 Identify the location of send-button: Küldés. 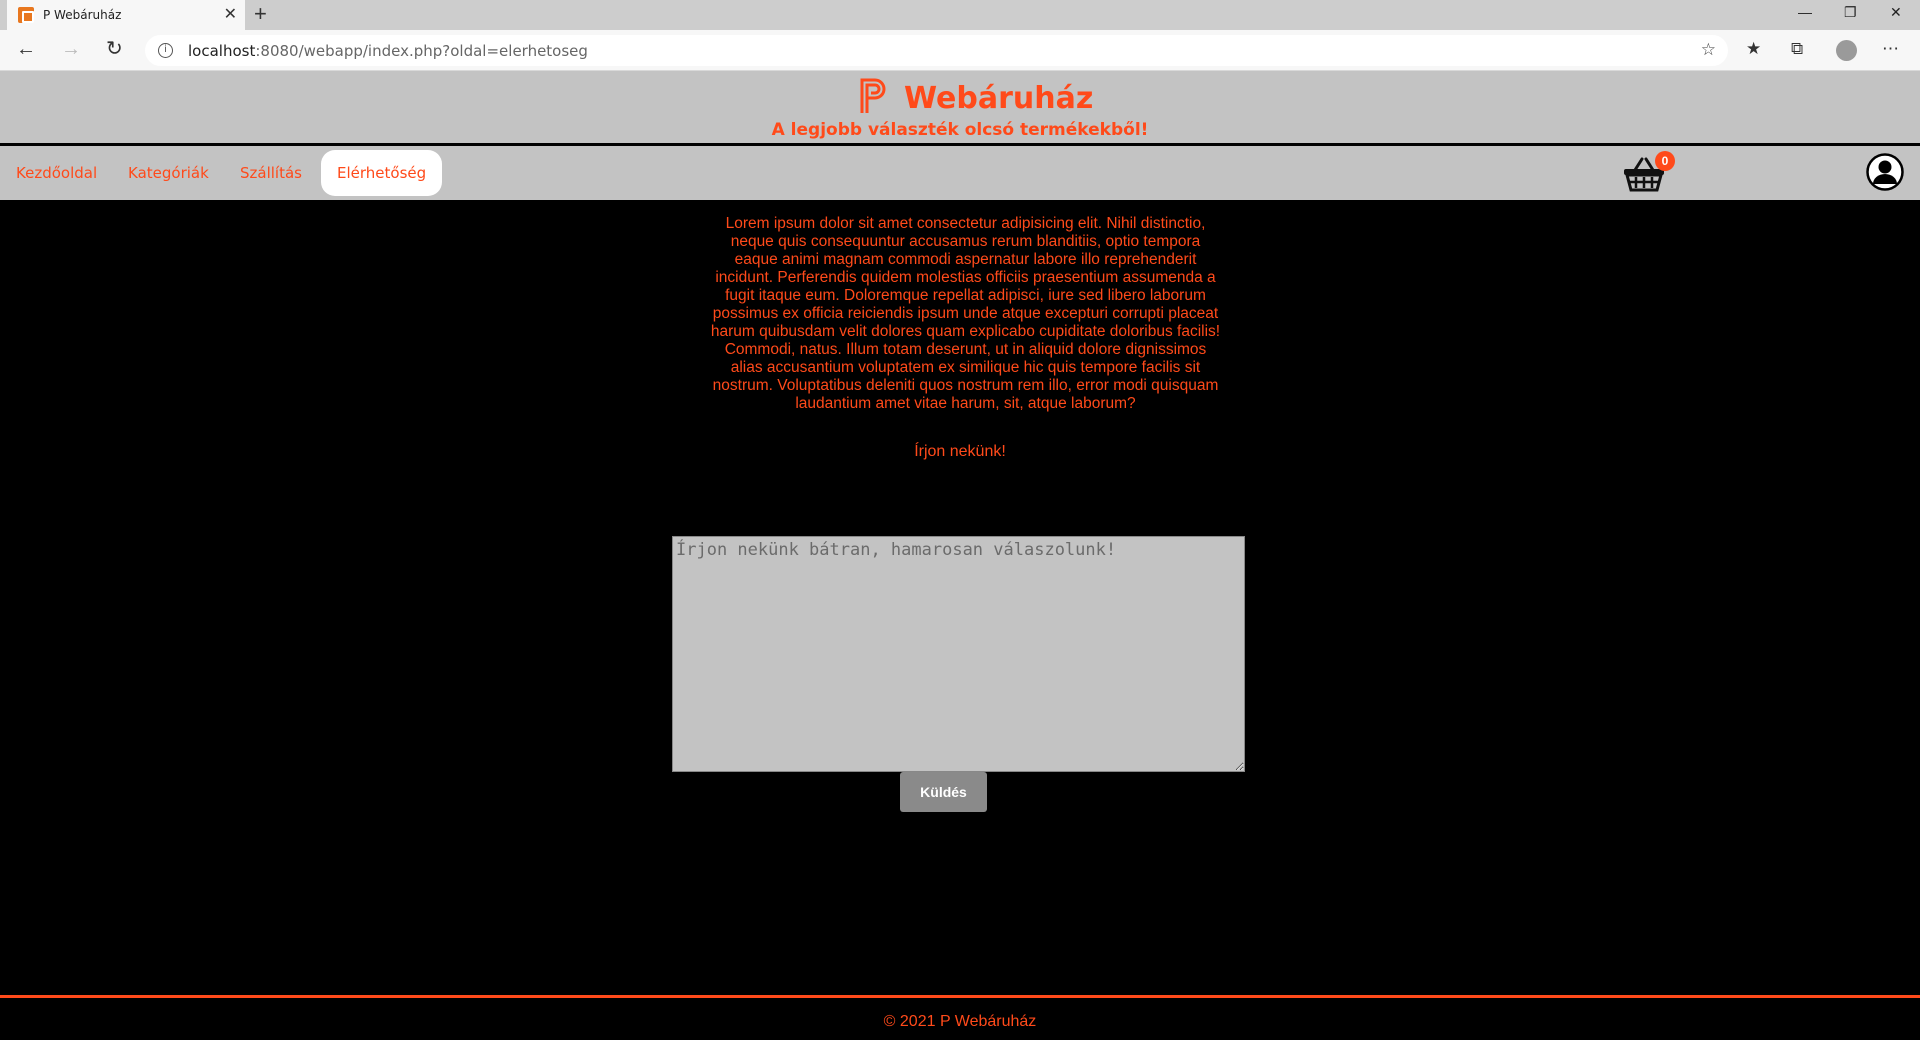
(943, 792).